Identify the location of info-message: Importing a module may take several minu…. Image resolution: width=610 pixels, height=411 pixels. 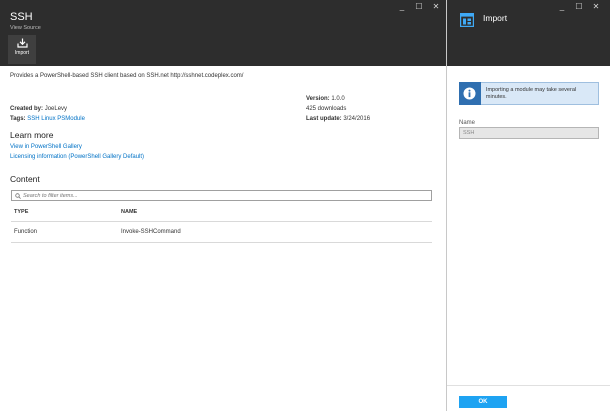
(531, 93).